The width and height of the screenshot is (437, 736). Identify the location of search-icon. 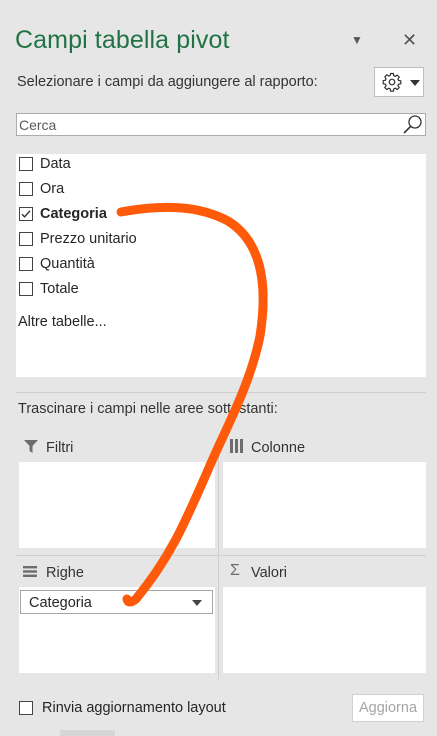
(413, 124).